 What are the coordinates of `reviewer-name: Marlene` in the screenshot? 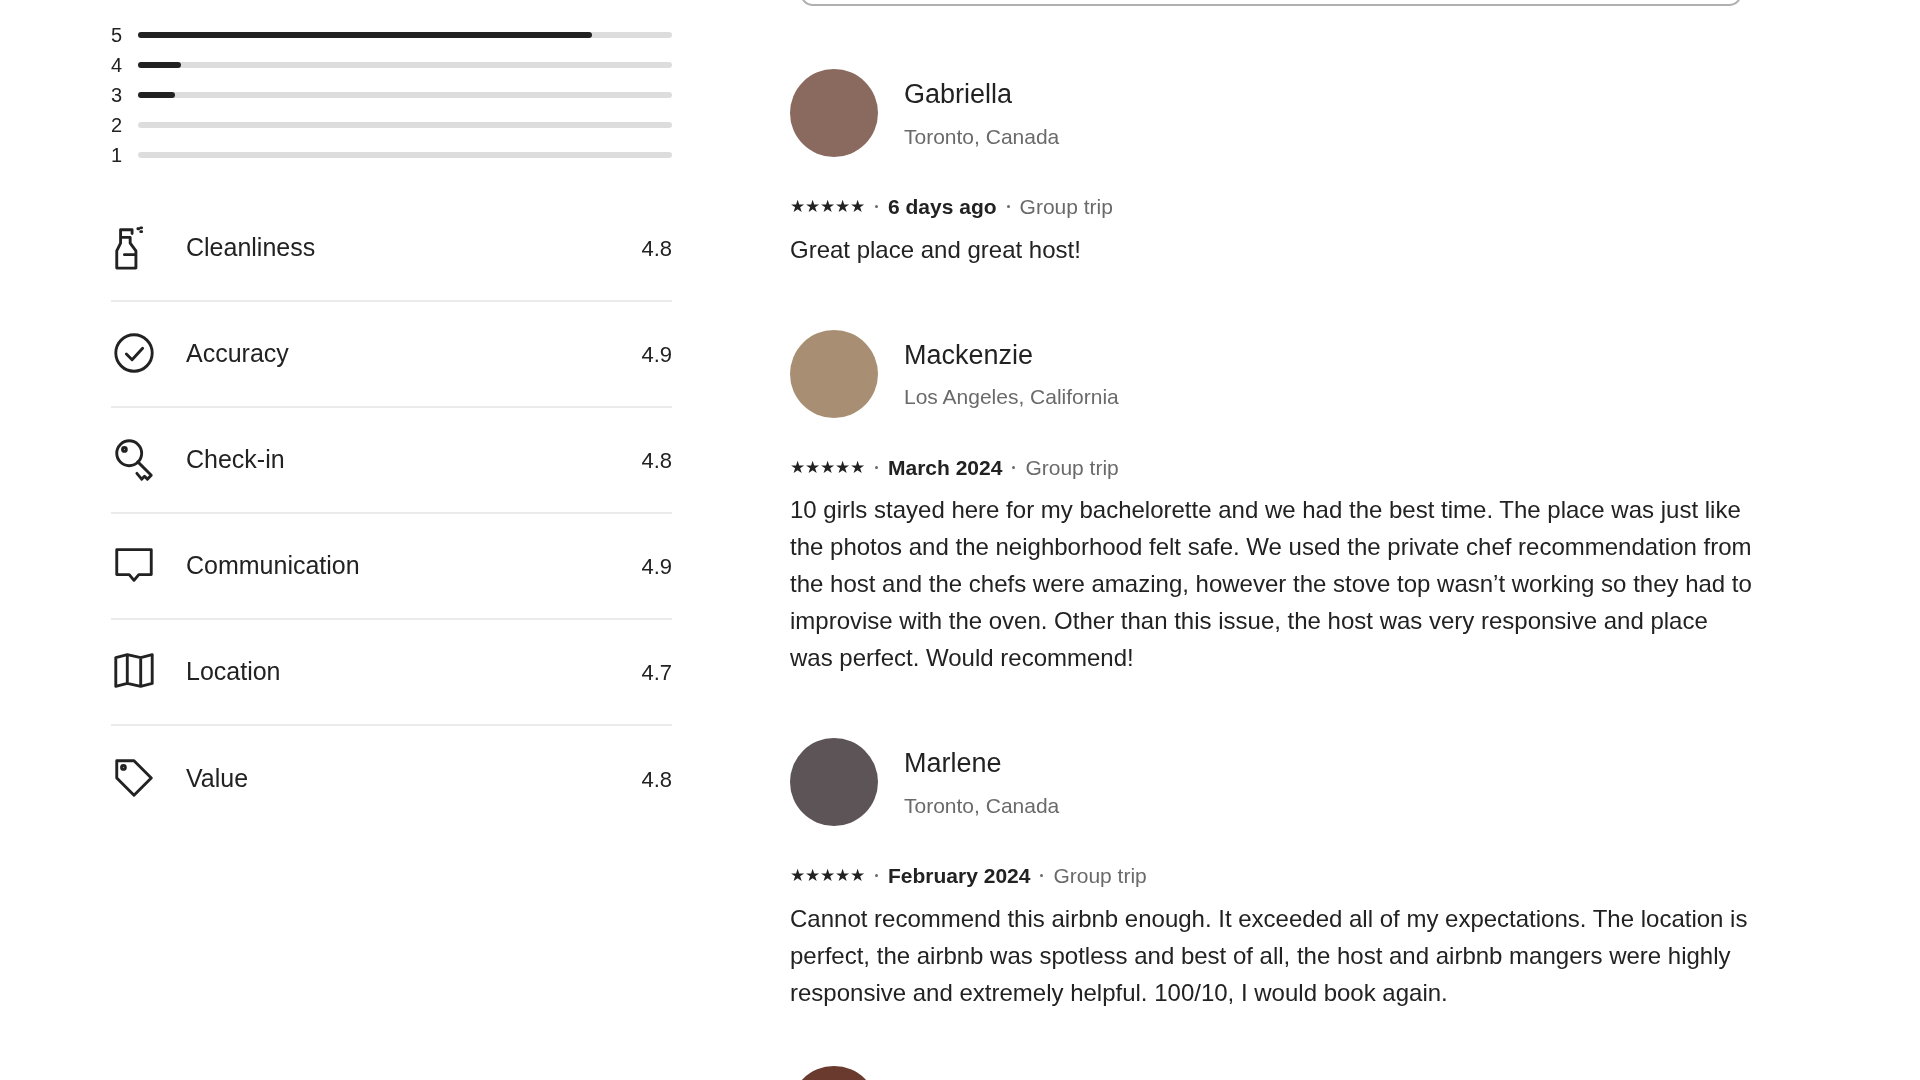 It's located at (953, 763).